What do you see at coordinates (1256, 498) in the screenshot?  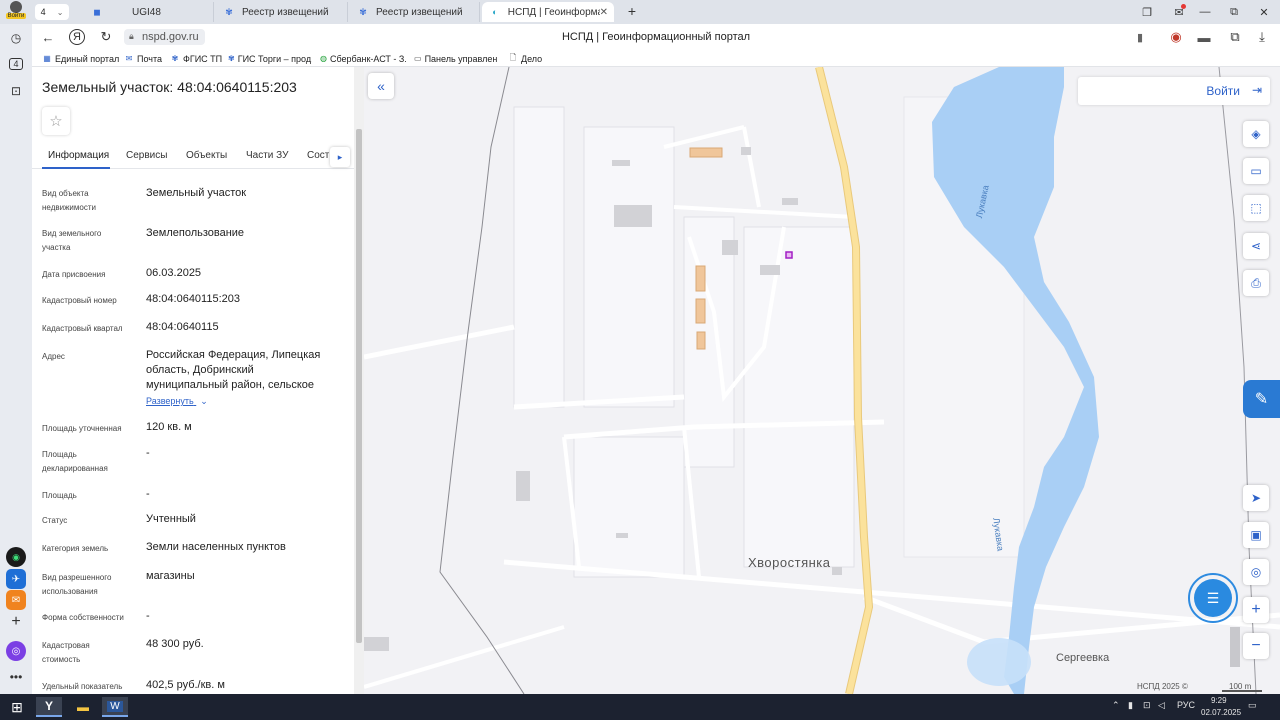 I see `navigate-icon: ➤` at bounding box center [1256, 498].